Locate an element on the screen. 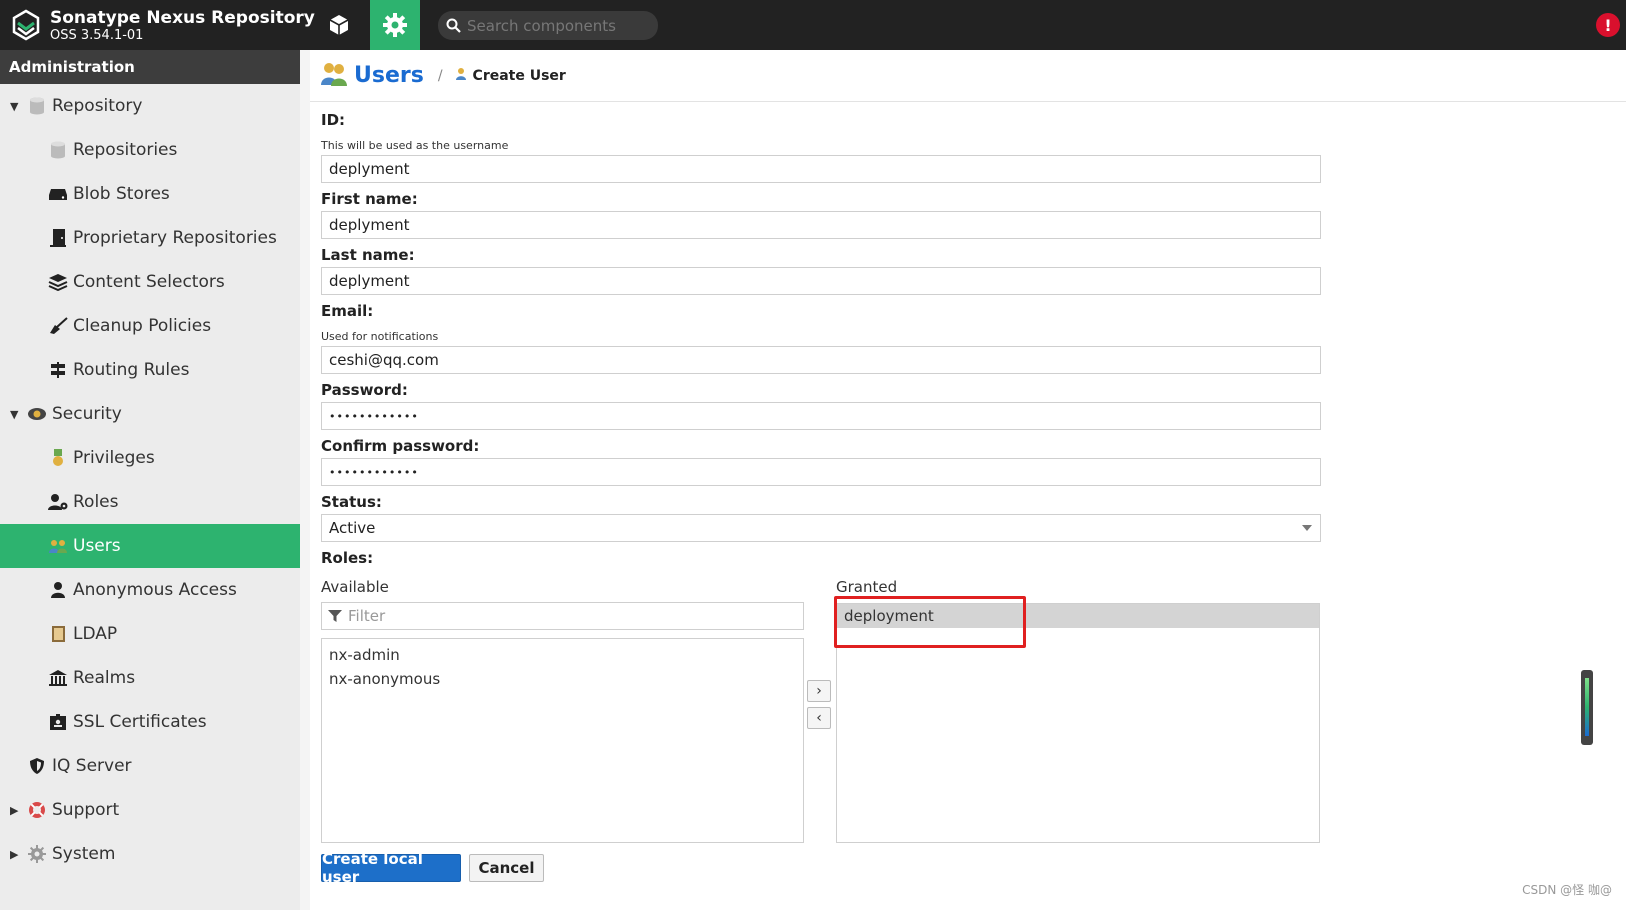 The image size is (1626, 910). sidebar-item-security: ▼ Security is located at coordinates (150, 414).